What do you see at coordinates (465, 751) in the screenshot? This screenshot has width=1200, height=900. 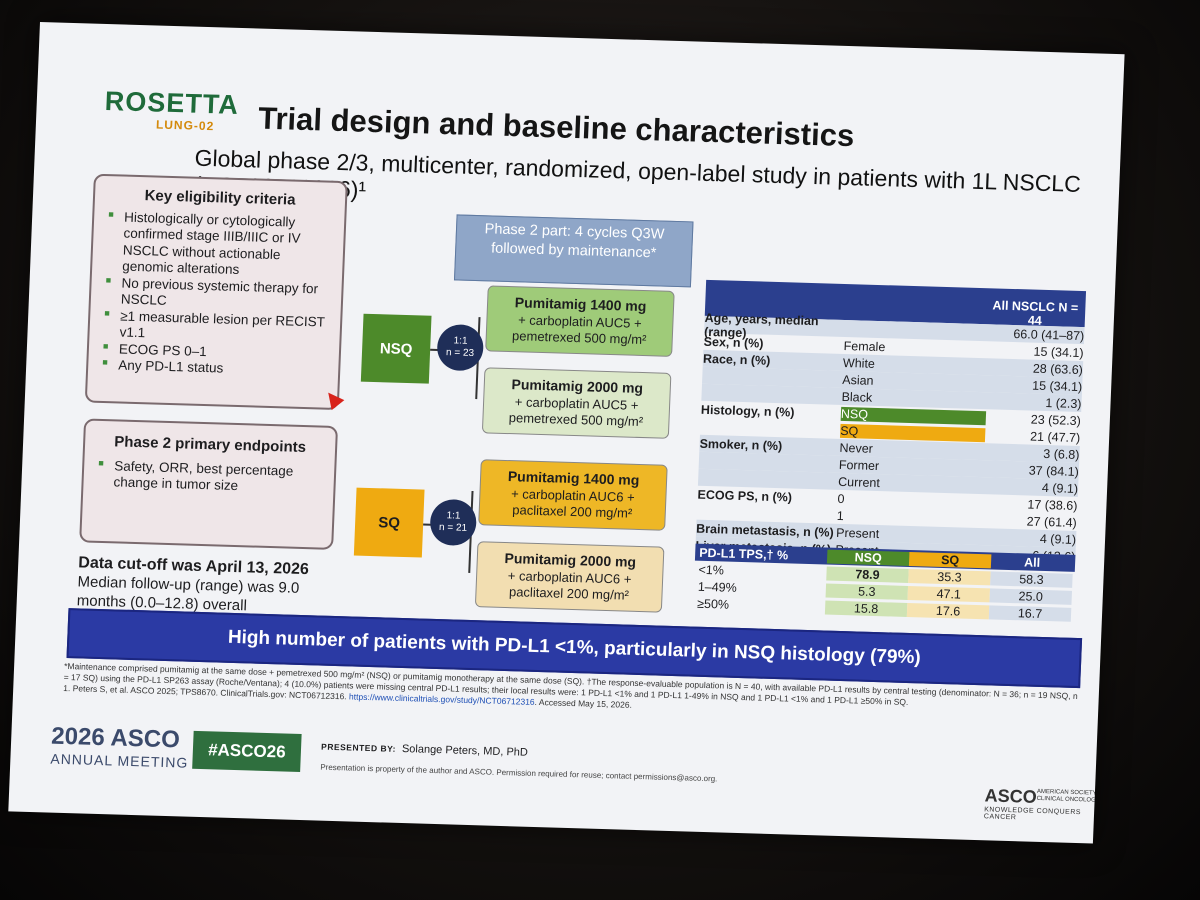 I see `presenter-name: Solange Peters, MD, PhD` at bounding box center [465, 751].